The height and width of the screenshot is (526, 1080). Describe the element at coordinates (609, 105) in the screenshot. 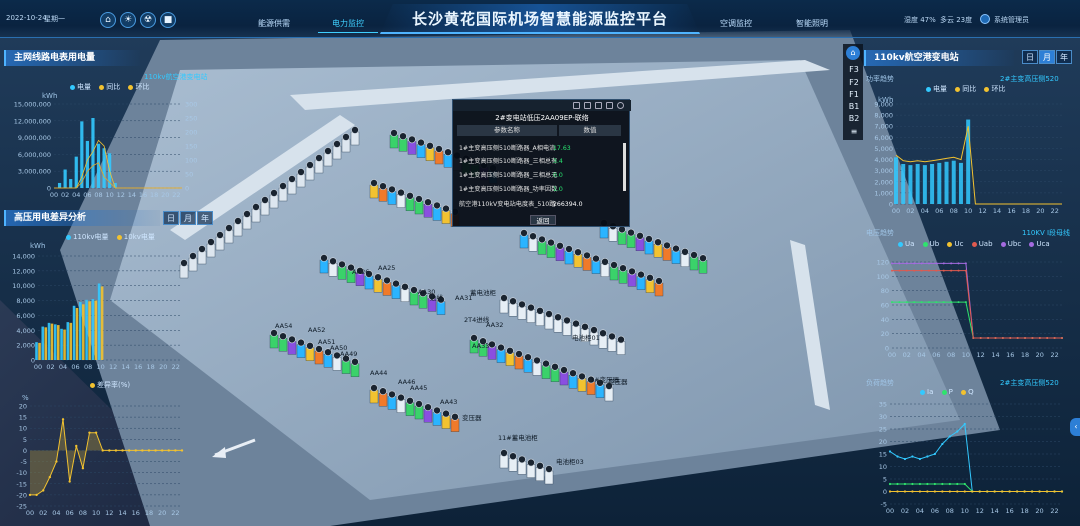

I see `popup-eye-icon` at that location.